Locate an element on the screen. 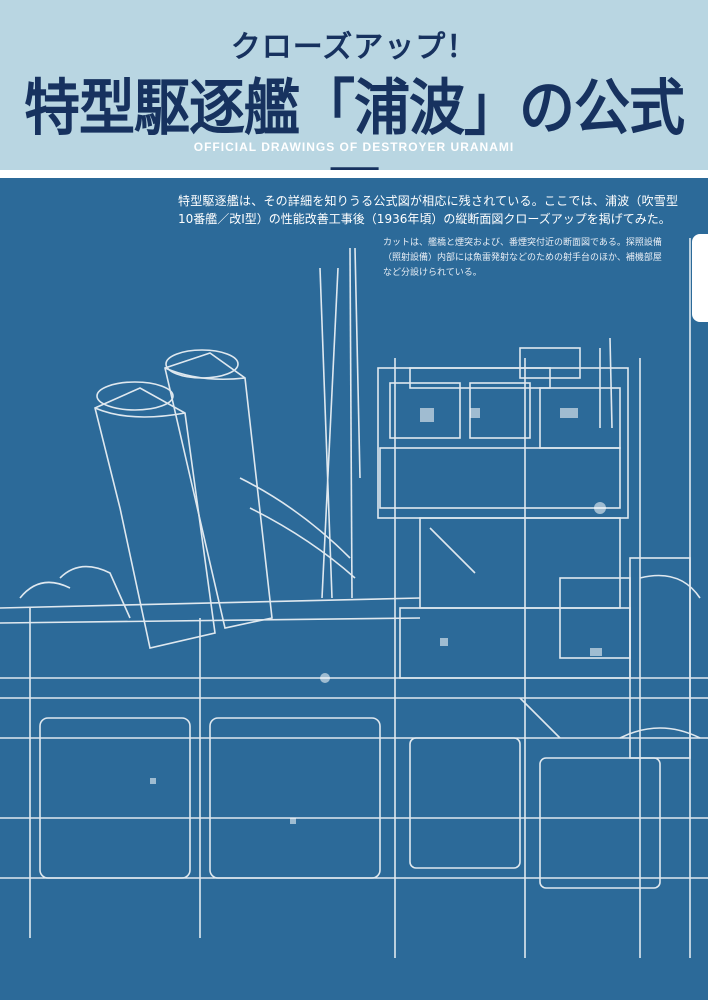  page-edge-tab is located at coordinates (700, 278).